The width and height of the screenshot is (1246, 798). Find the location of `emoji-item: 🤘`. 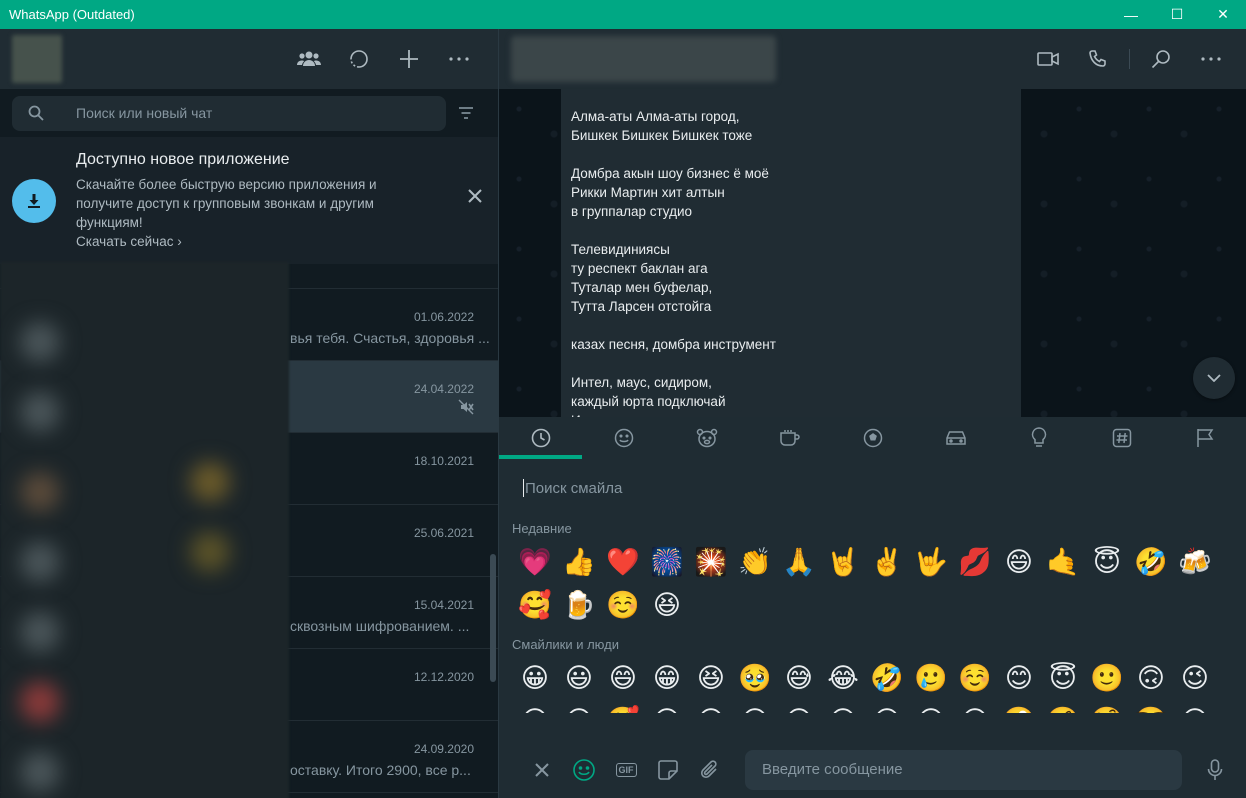

emoji-item: 🤘 is located at coordinates (843, 562).